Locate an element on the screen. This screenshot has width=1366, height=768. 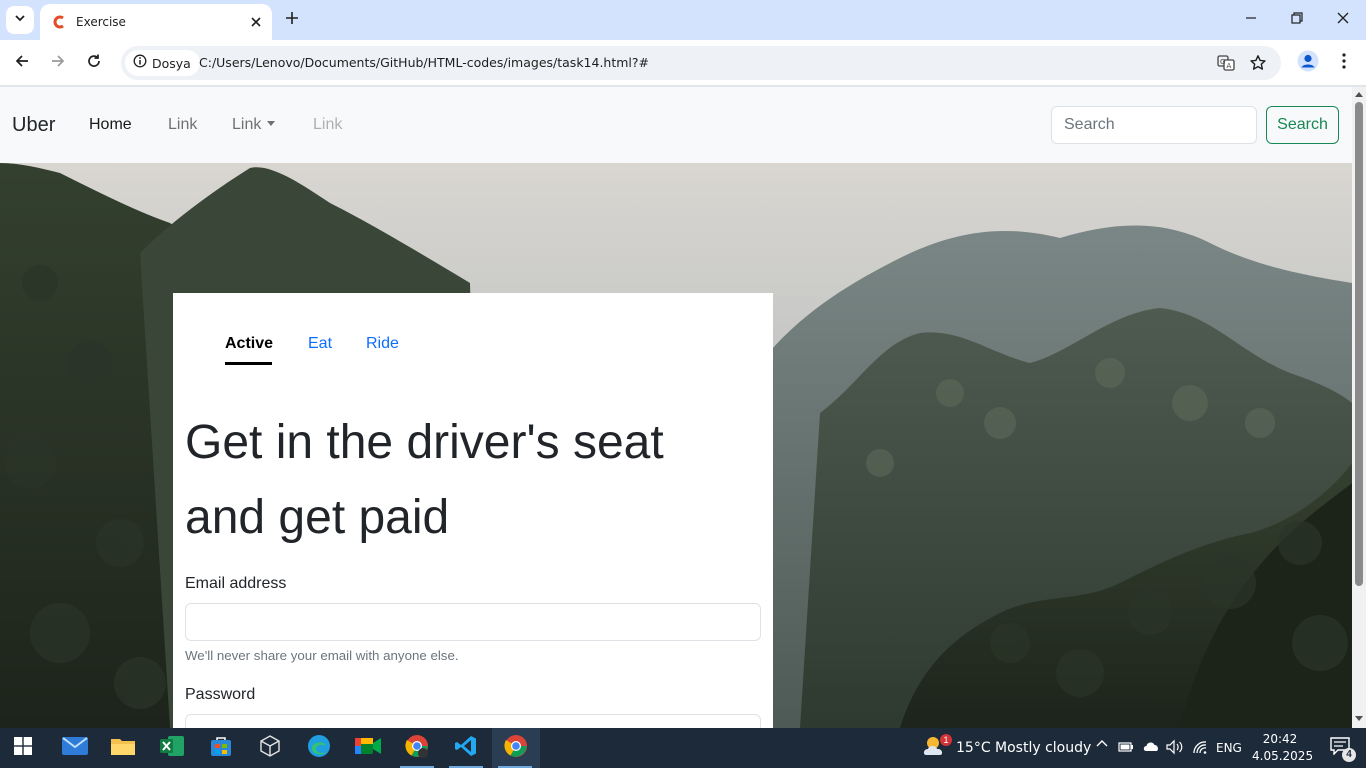
nav-dropdown-label: Link is located at coordinates (247, 124).